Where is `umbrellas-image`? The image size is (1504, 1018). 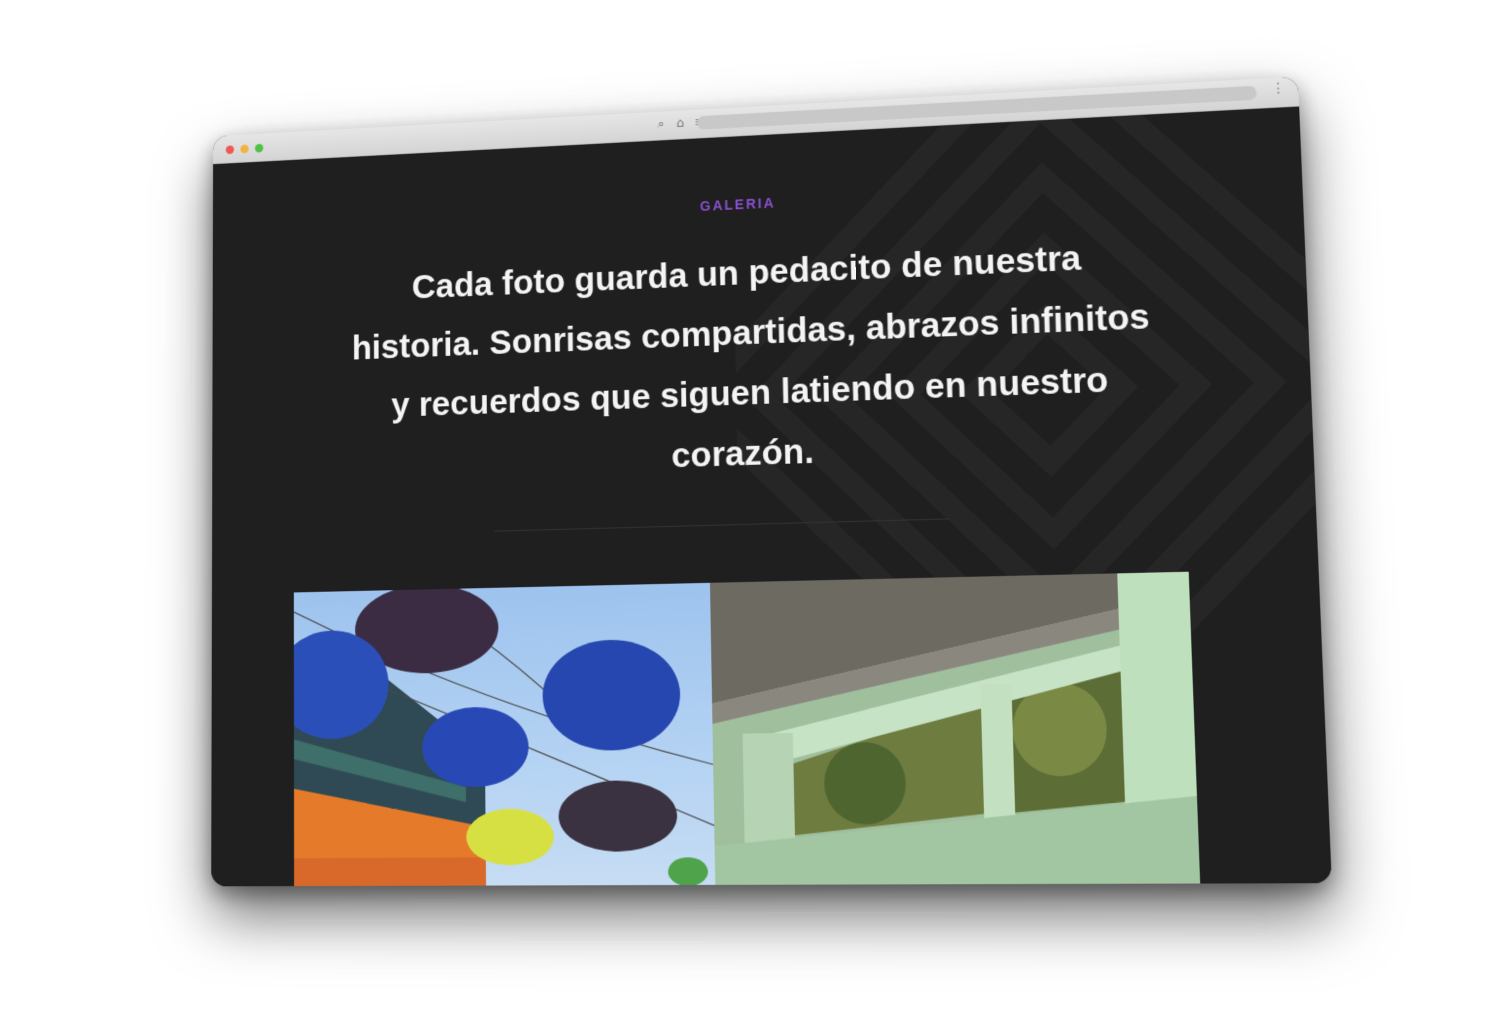 umbrellas-image is located at coordinates (504, 734).